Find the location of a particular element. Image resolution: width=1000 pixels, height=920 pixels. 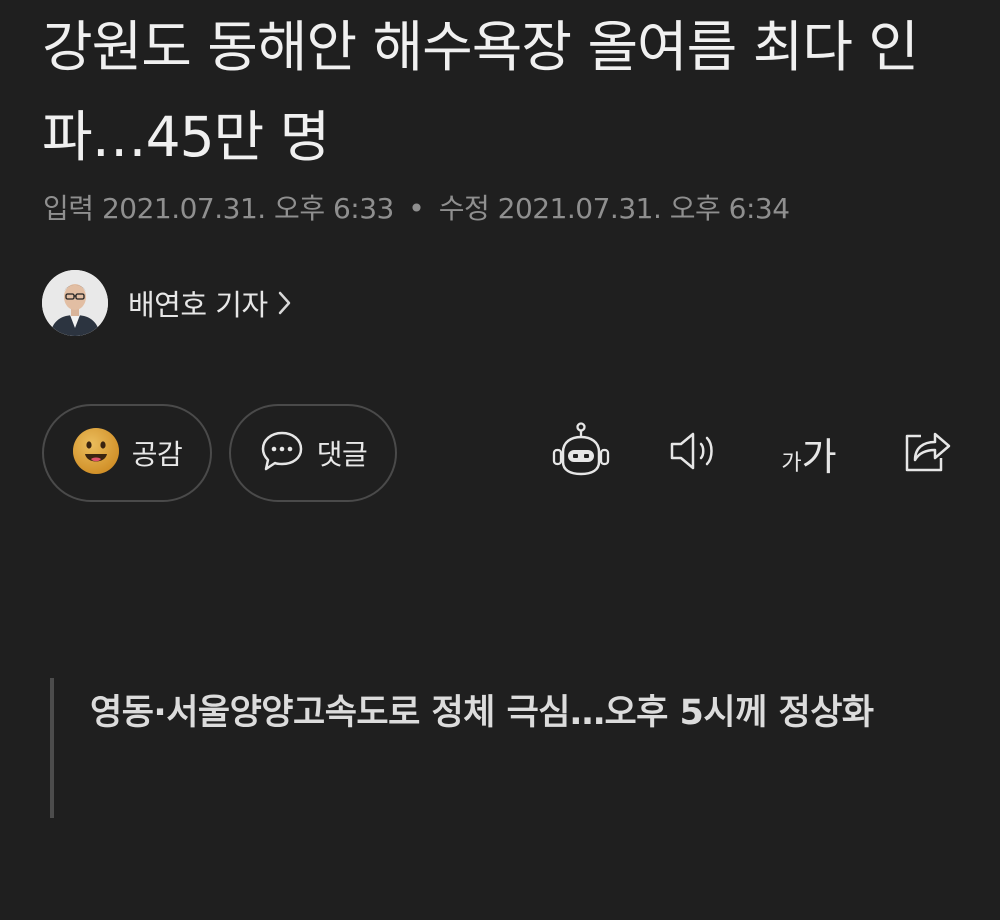

font-size-small: 가 is located at coordinates (791, 463).